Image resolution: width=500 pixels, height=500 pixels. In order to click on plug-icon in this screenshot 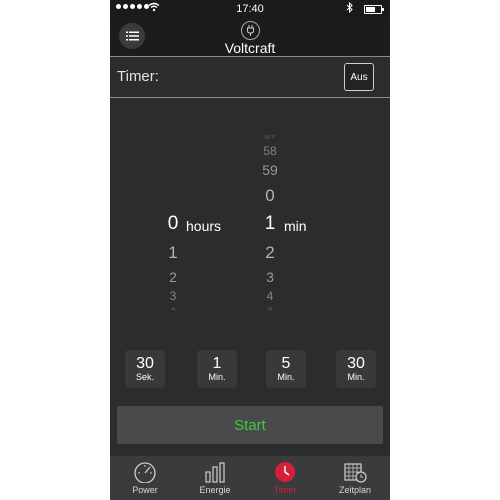, I will do `click(250, 30)`.